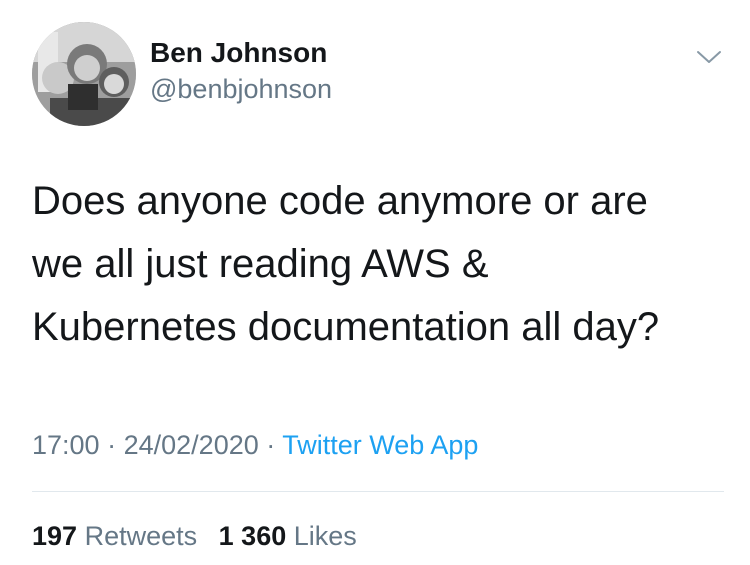  Describe the element at coordinates (241, 53) in the screenshot. I see `display-name: Ben Johnson` at that location.